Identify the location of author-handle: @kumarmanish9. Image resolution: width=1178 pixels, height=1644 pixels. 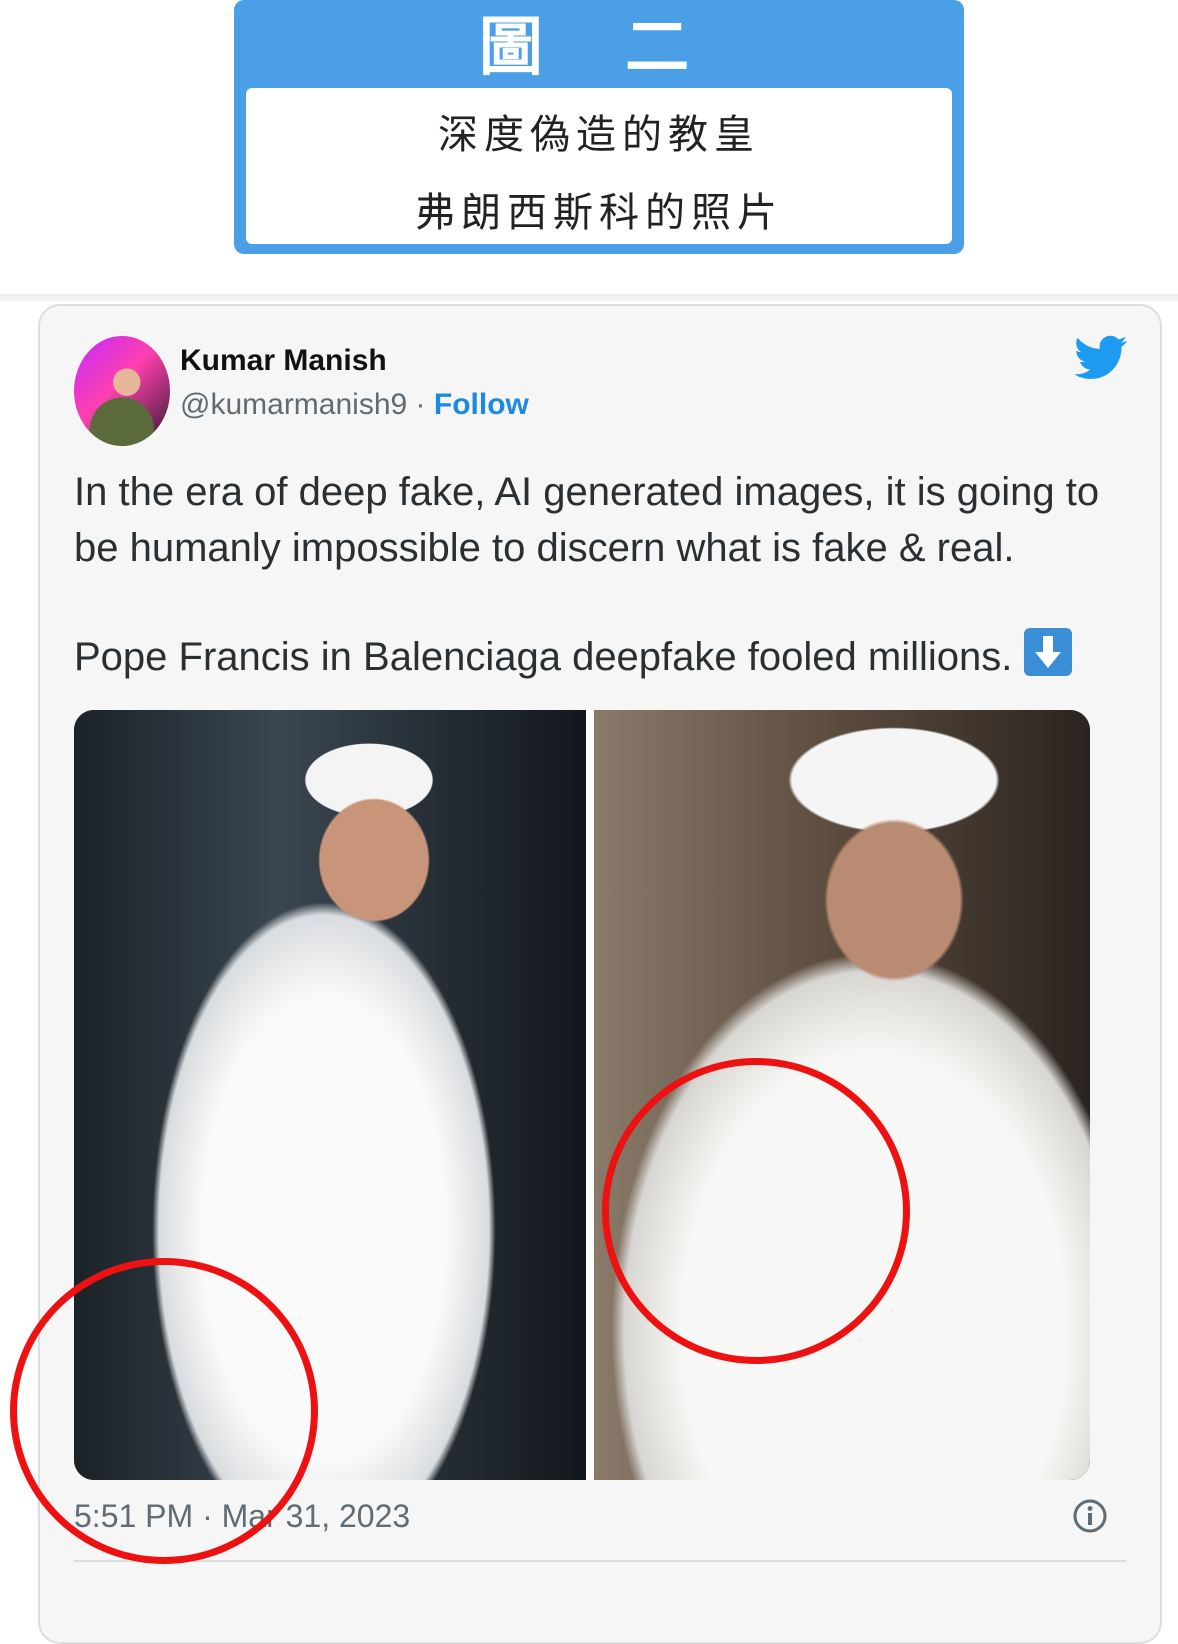
(293, 404).